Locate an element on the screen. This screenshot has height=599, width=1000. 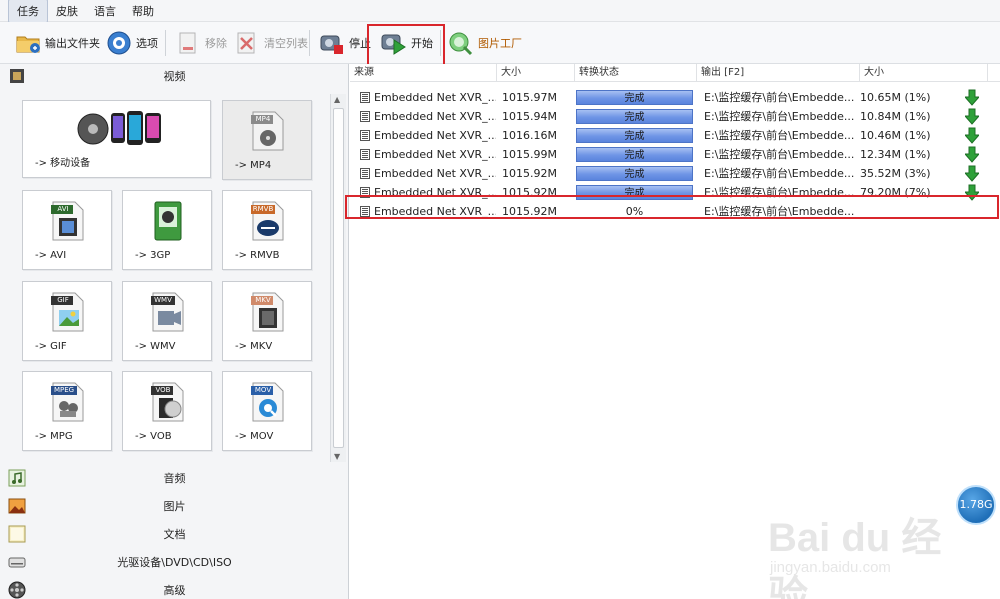
category-image-label: 图片 is located at coordinates (174, 506).